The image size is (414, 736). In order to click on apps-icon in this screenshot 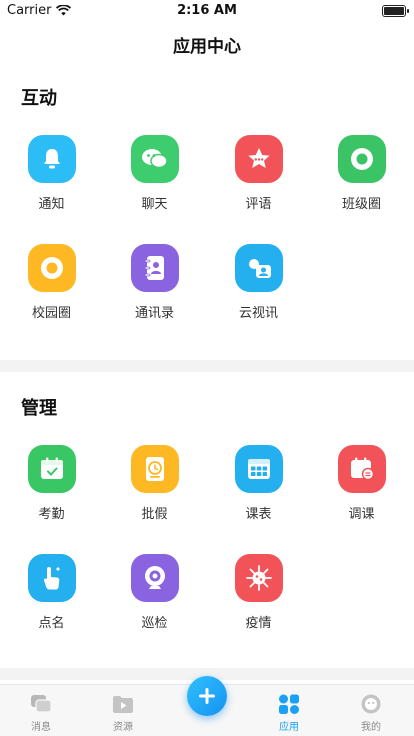, I will do `click(289, 704)`.